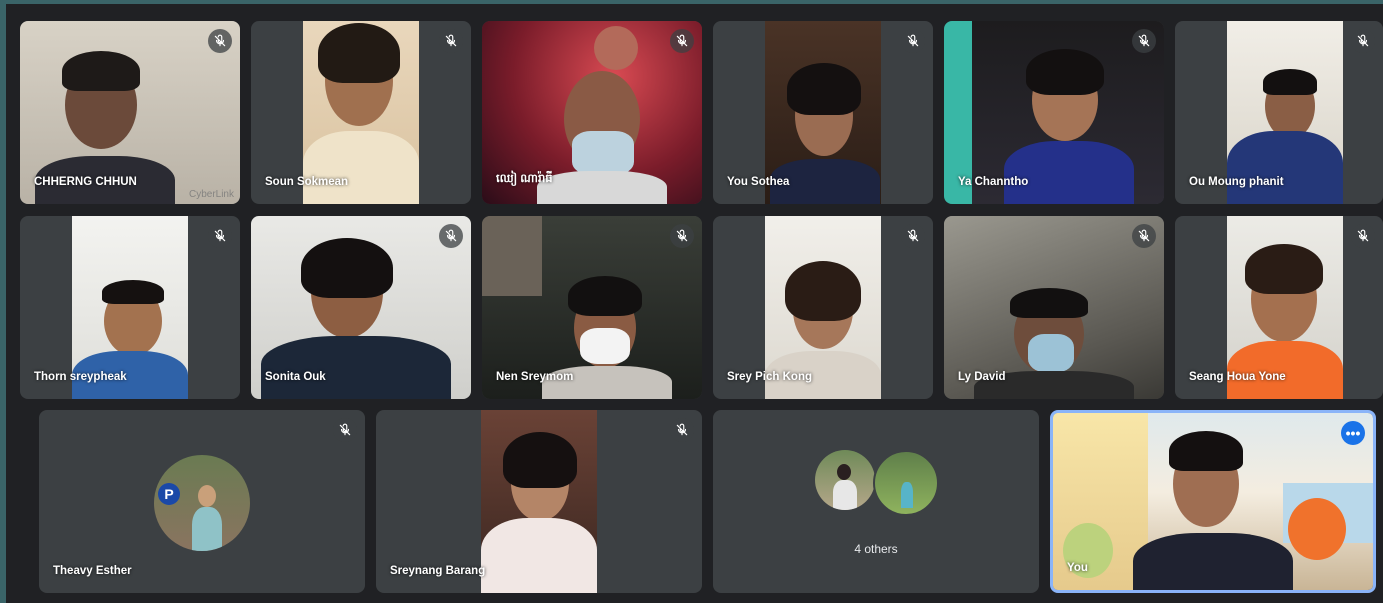 This screenshot has height=603, width=1383. I want to click on participant-tile: Ou Moung phanit, so click(1279, 112).